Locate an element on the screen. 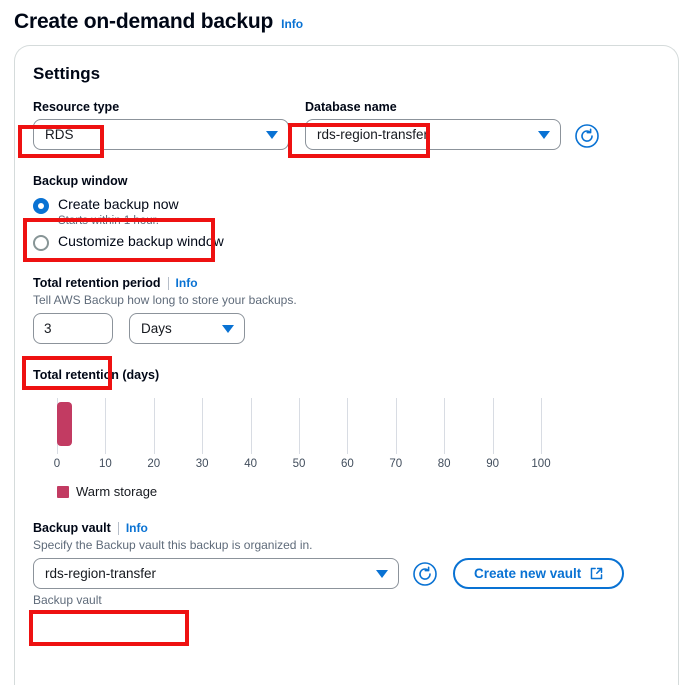 The height and width of the screenshot is (685, 693). chart-title: Total retention (days) is located at coordinates (96, 375).